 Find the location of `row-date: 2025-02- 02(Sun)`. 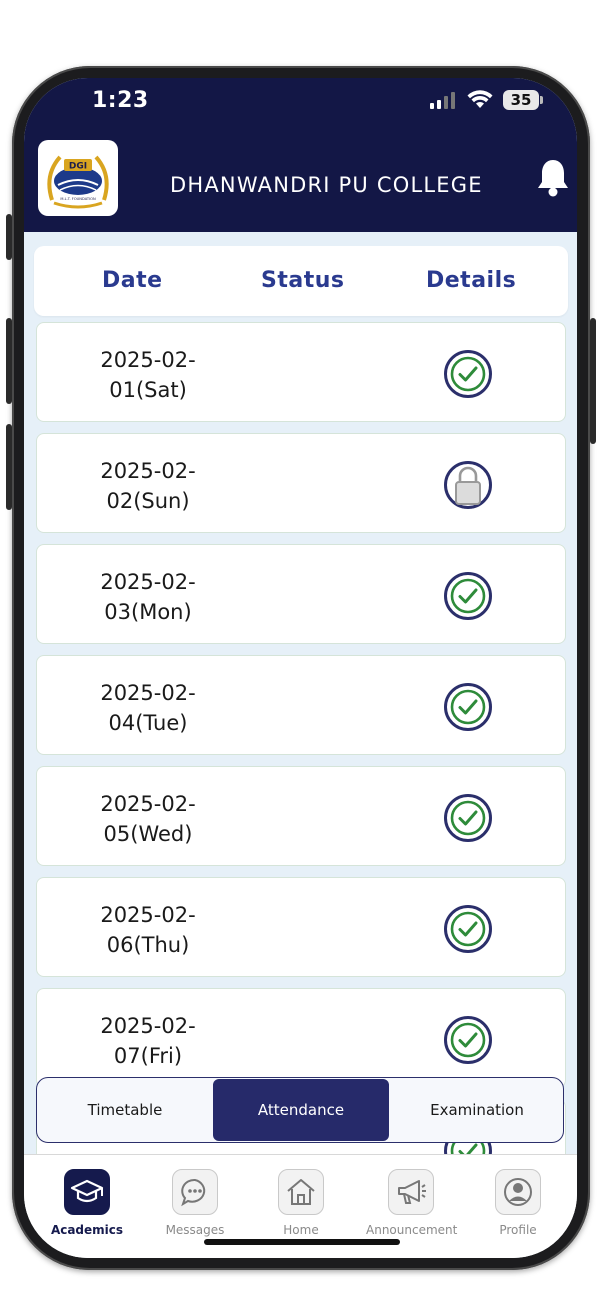

row-date: 2025-02- 02(Sun) is located at coordinates (148, 486).